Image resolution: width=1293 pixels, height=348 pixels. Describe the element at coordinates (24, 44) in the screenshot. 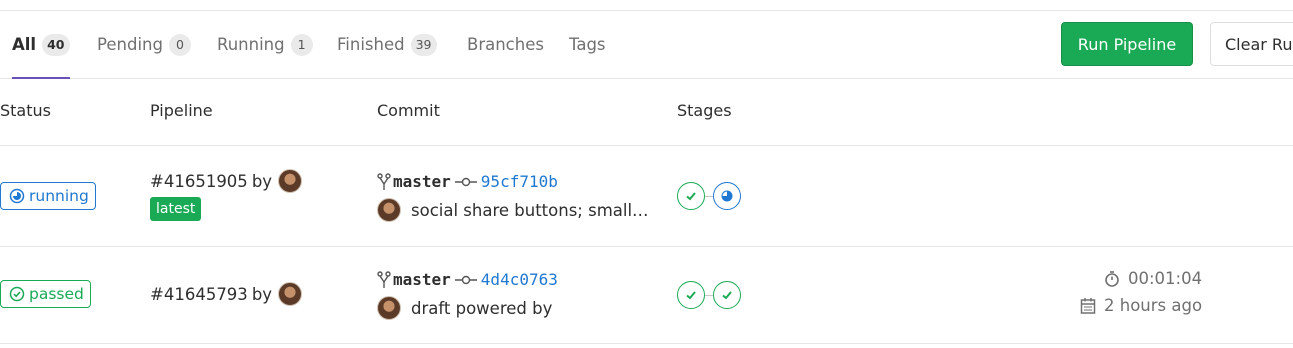

I see `tab-all-label: All` at that location.